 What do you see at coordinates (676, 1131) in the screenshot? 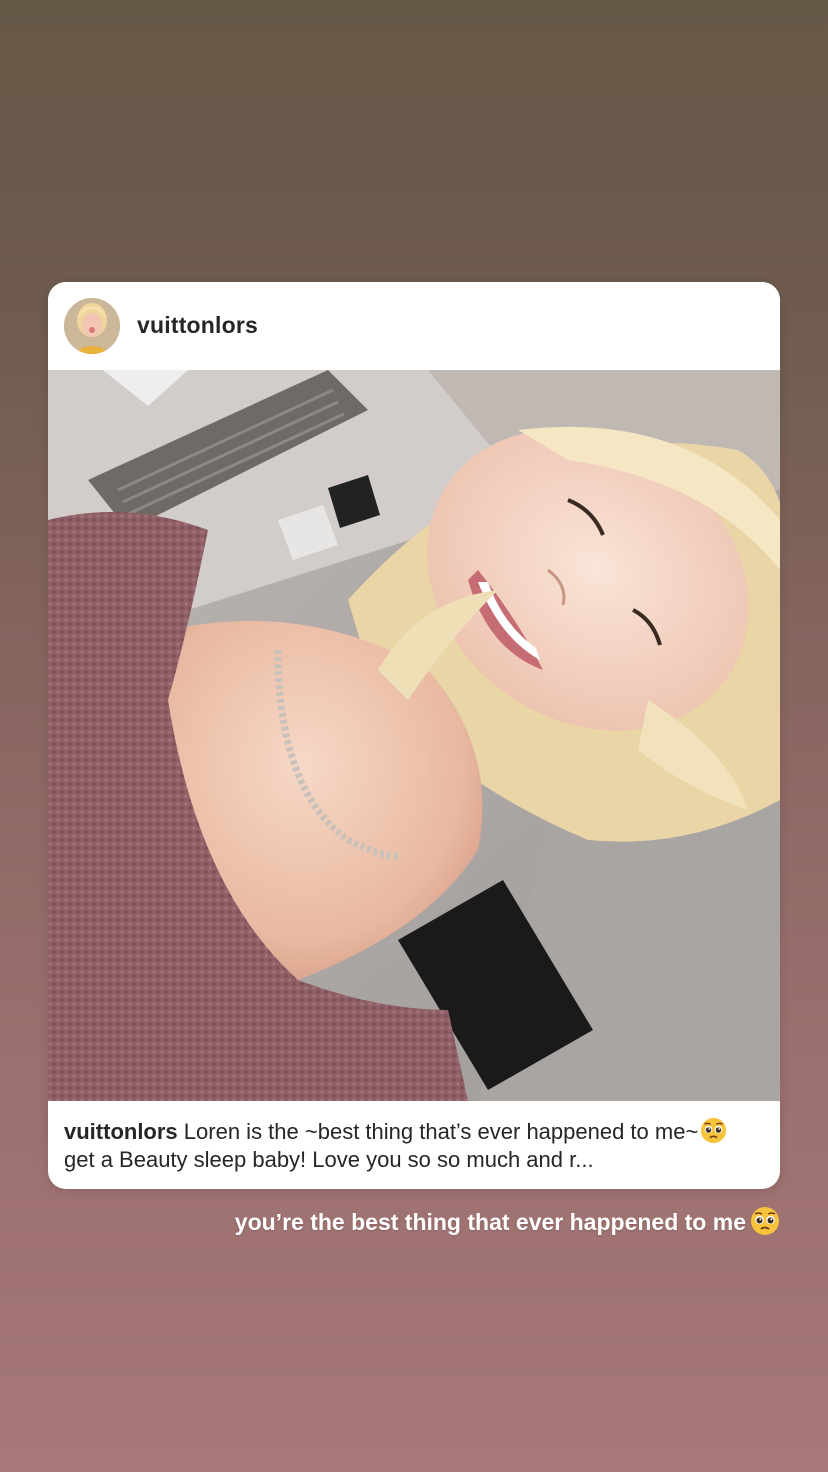
I see `caption-text-pre-emoji: me~` at bounding box center [676, 1131].